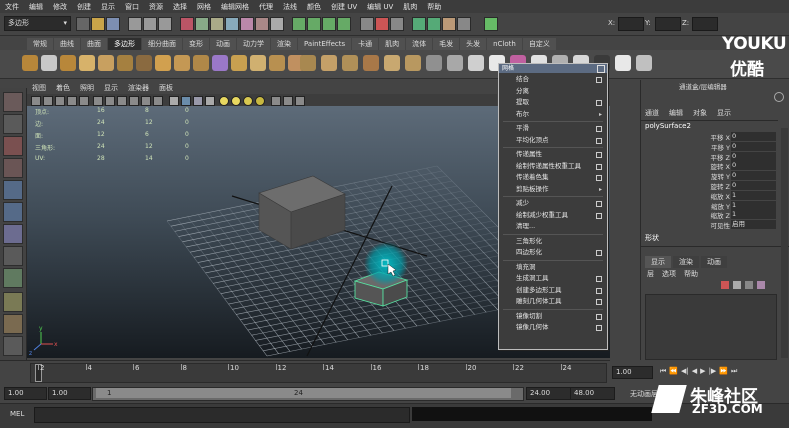 The image size is (789, 428). I want to click on popup-menu-item: 填充洞, so click(553, 267).